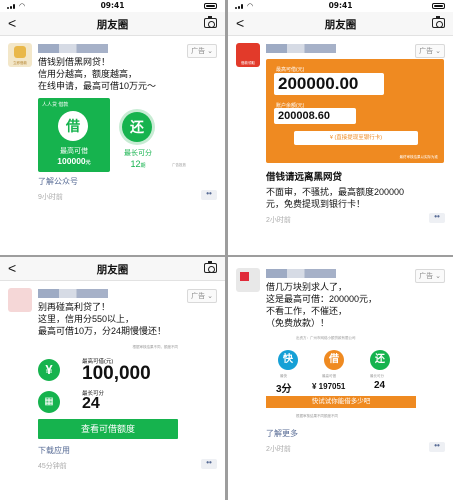 The width and height of the screenshot is (453, 500). What do you see at coordinates (50, 197) in the screenshot?
I see `post-time: 9小时前` at bounding box center [50, 197].